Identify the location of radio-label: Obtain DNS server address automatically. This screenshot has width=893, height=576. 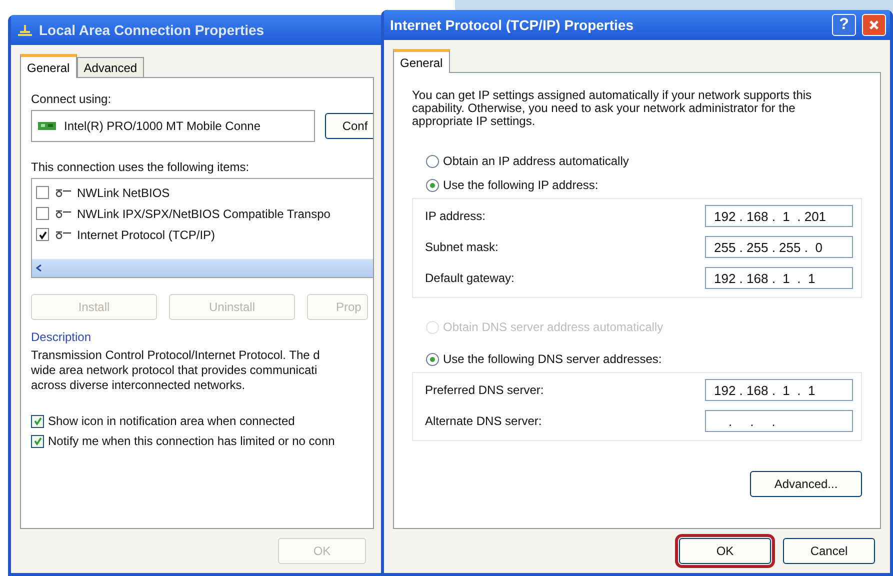
(553, 327).